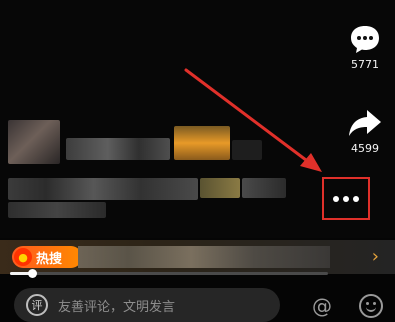  Describe the element at coordinates (365, 148) in the screenshot. I see `share-count: 4599` at that location.